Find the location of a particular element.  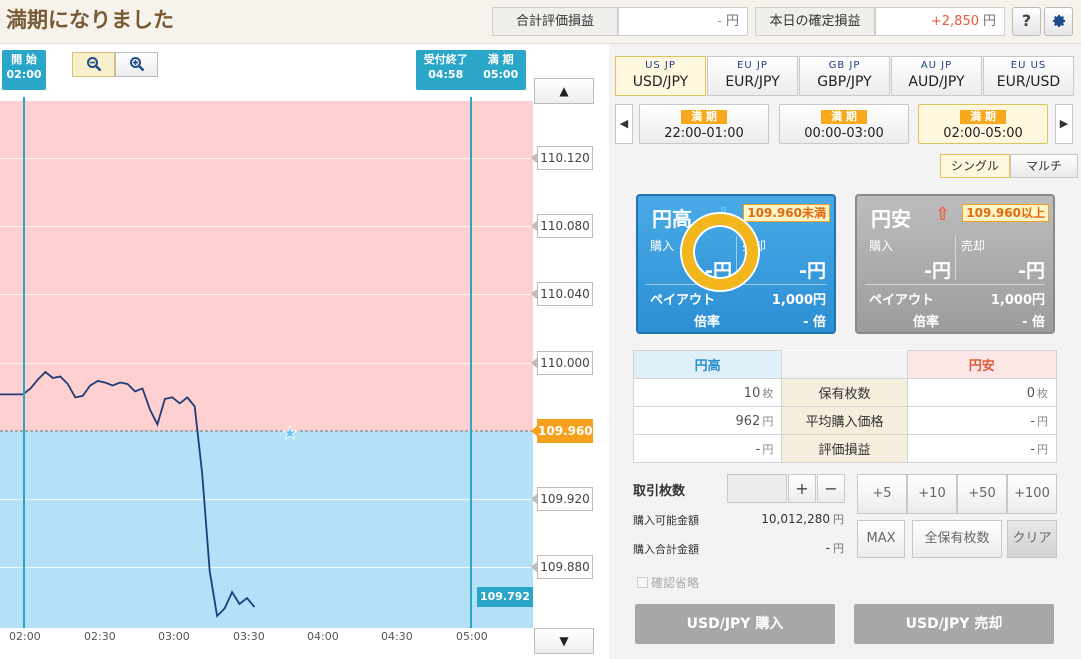

x-tick-label: 05:00 is located at coordinates (472, 636).